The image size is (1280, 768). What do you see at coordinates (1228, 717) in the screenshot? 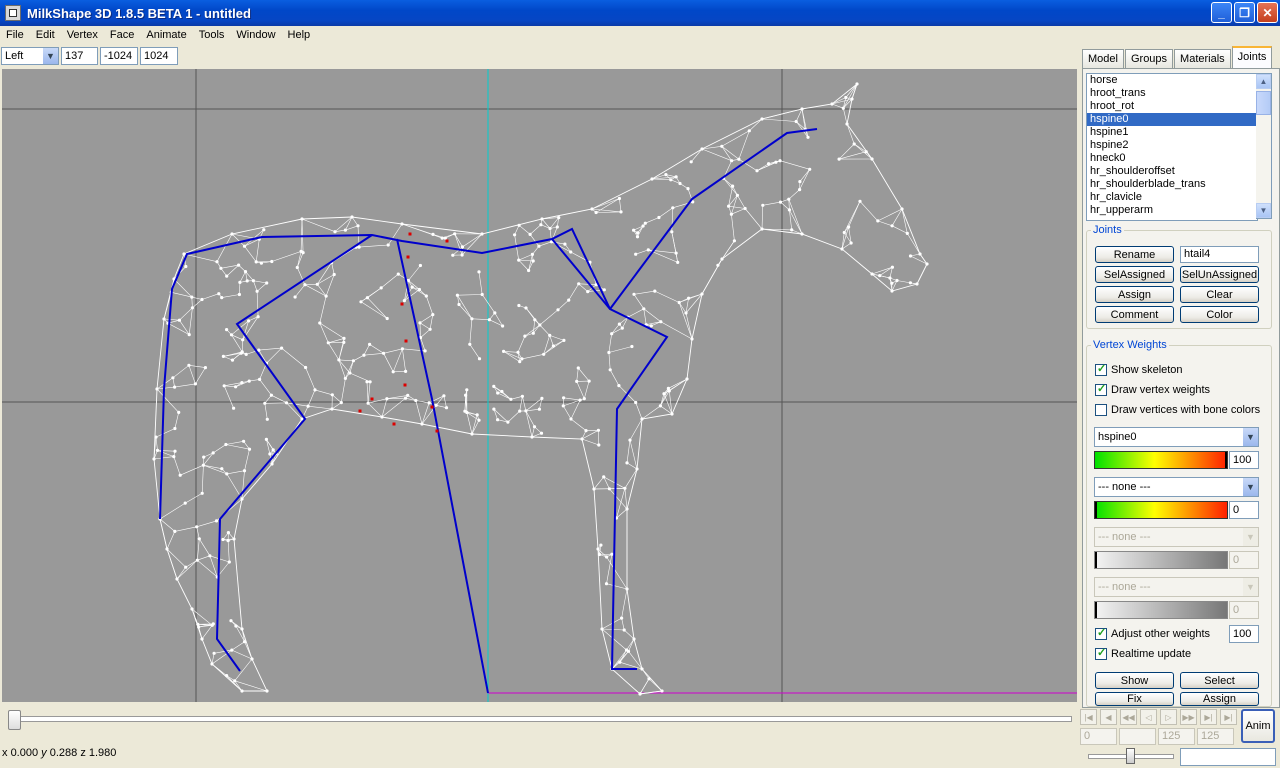
I see `last-frame-icon: ▶|` at bounding box center [1228, 717].